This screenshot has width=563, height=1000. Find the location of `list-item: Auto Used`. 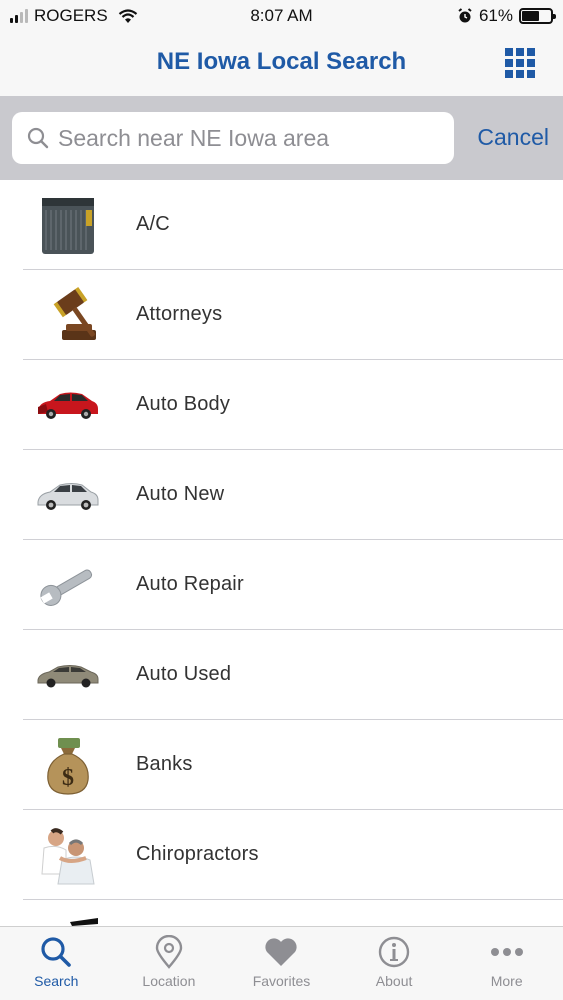

list-item: Auto Used is located at coordinates (281, 675).